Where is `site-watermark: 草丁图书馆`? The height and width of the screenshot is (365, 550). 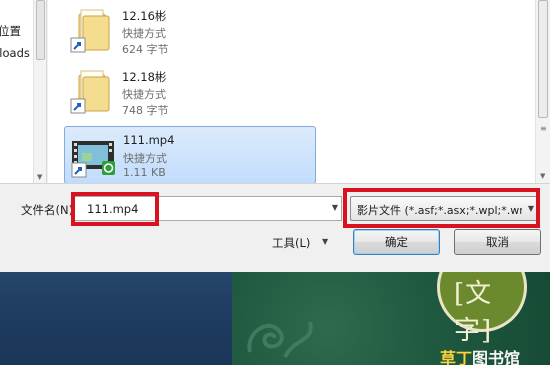 site-watermark: 草丁图书馆 is located at coordinates (480, 355).